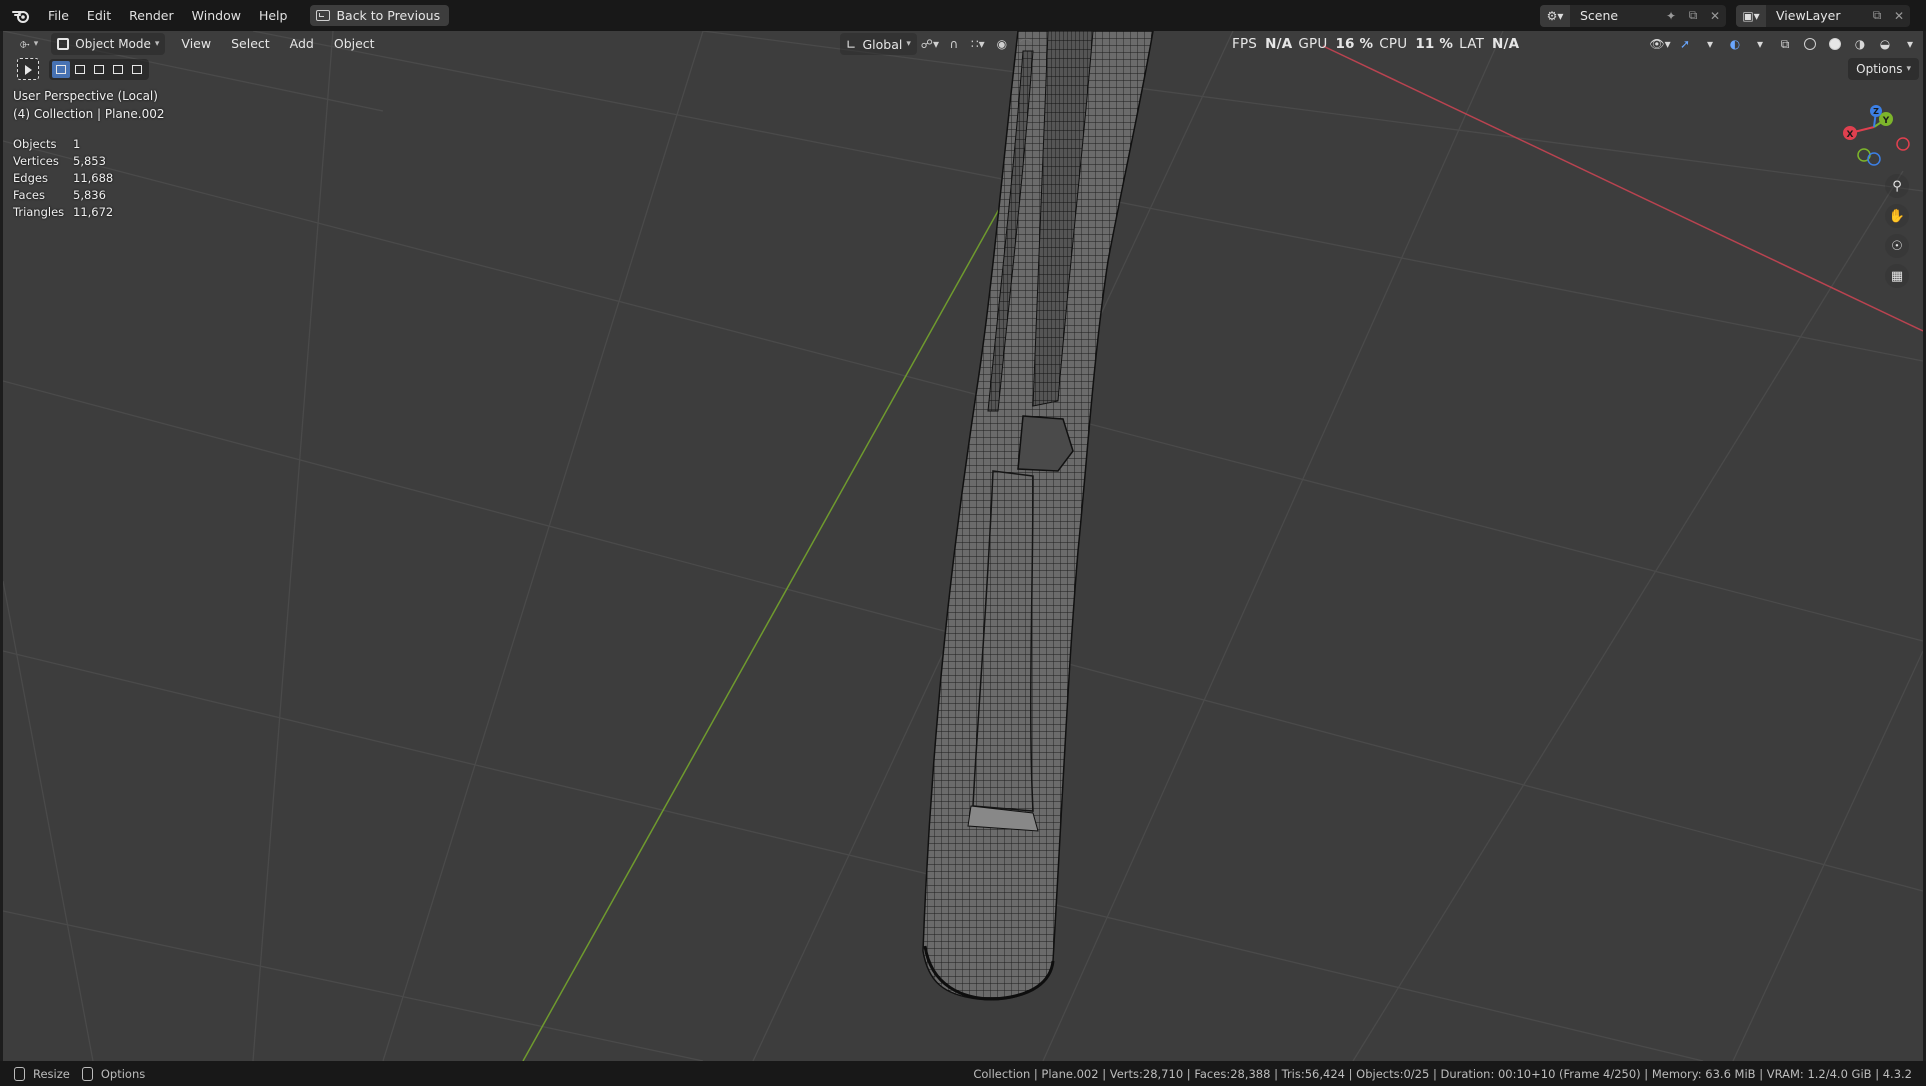 This screenshot has height=1086, width=1926. Describe the element at coordinates (1506, 43) in the screenshot. I see `lat-value: N/A` at that location.